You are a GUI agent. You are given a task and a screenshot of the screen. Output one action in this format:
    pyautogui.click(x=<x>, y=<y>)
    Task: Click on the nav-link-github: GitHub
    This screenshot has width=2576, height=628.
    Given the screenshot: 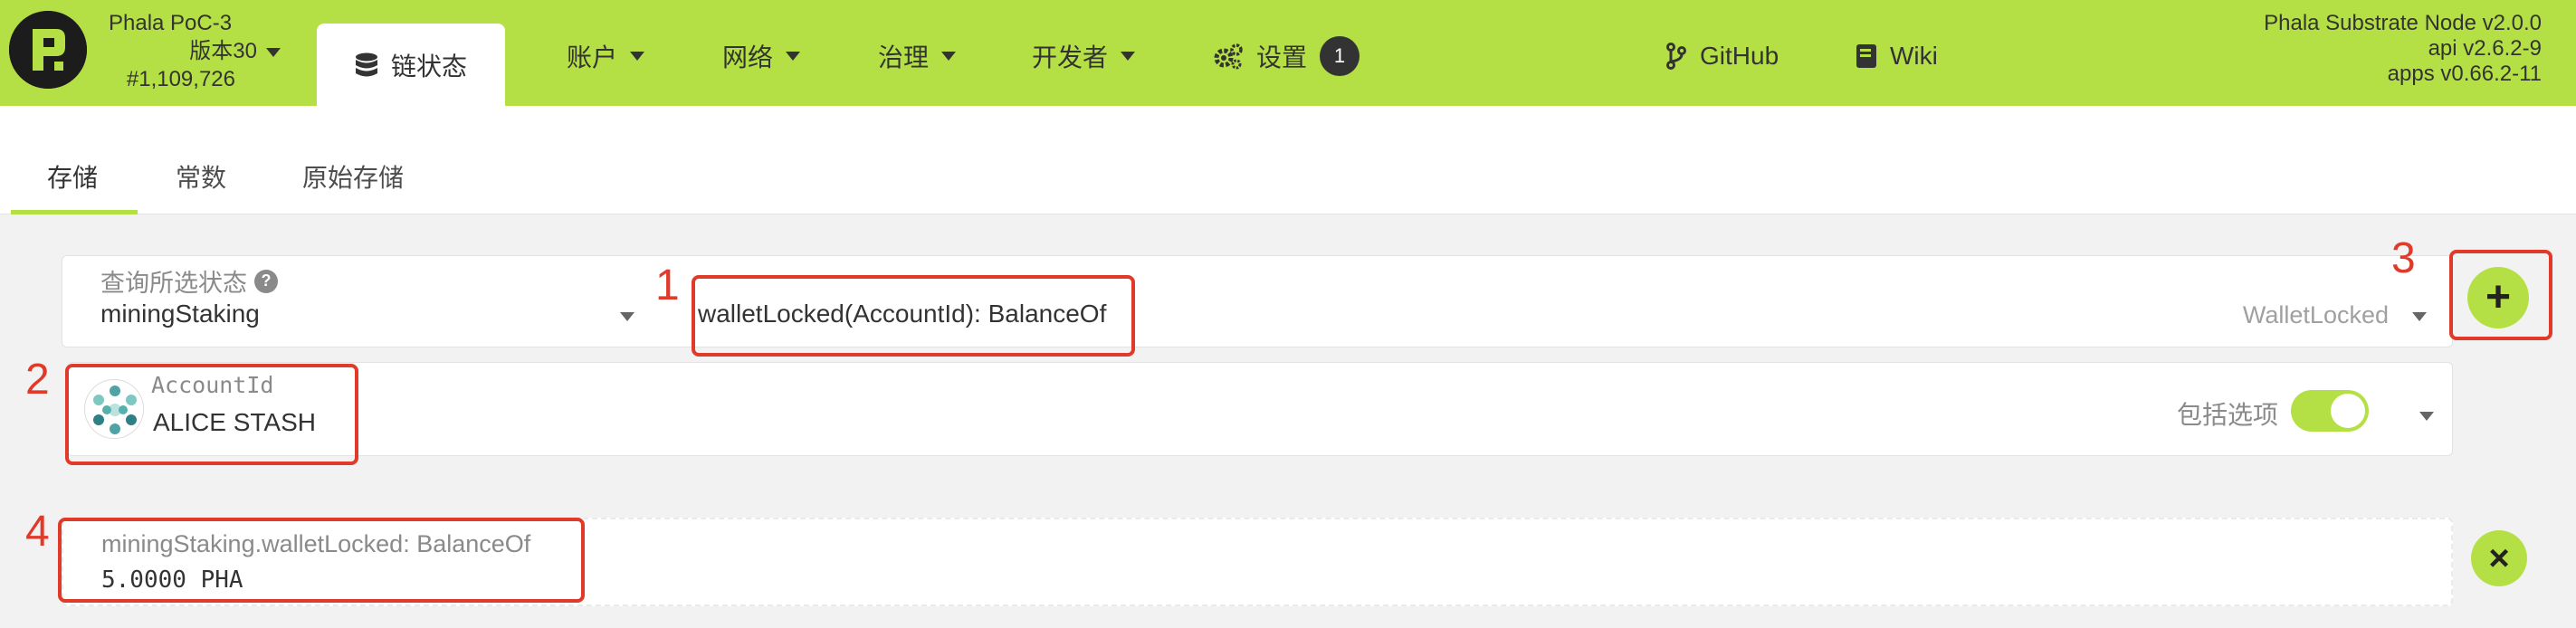 What is the action you would take?
    pyautogui.click(x=1722, y=56)
    